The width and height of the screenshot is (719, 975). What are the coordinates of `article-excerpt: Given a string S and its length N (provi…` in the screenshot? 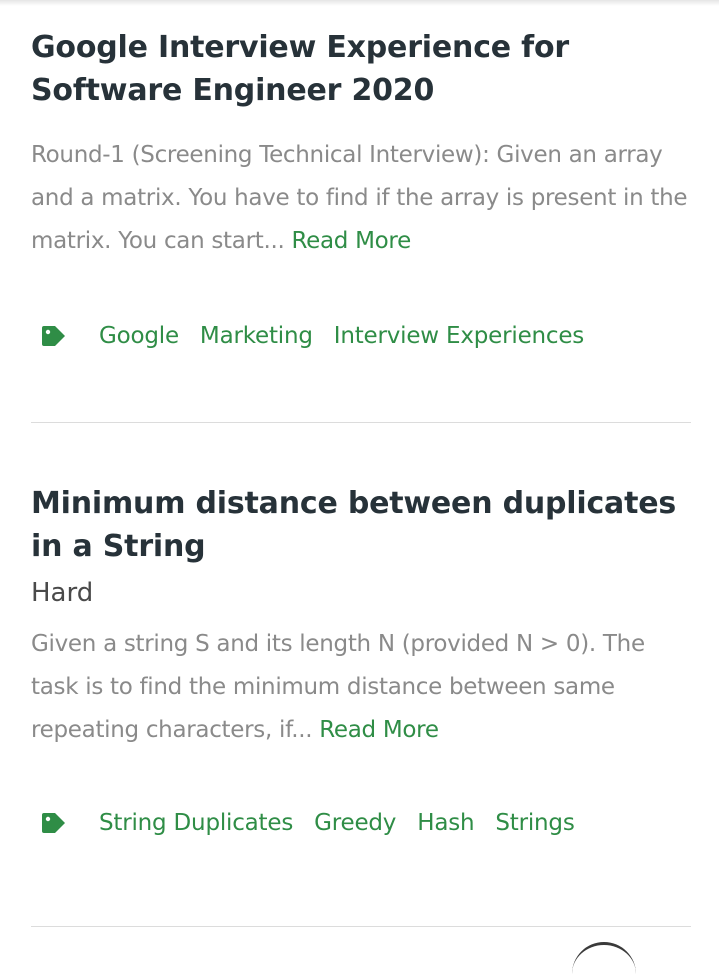 It's located at (361, 687).